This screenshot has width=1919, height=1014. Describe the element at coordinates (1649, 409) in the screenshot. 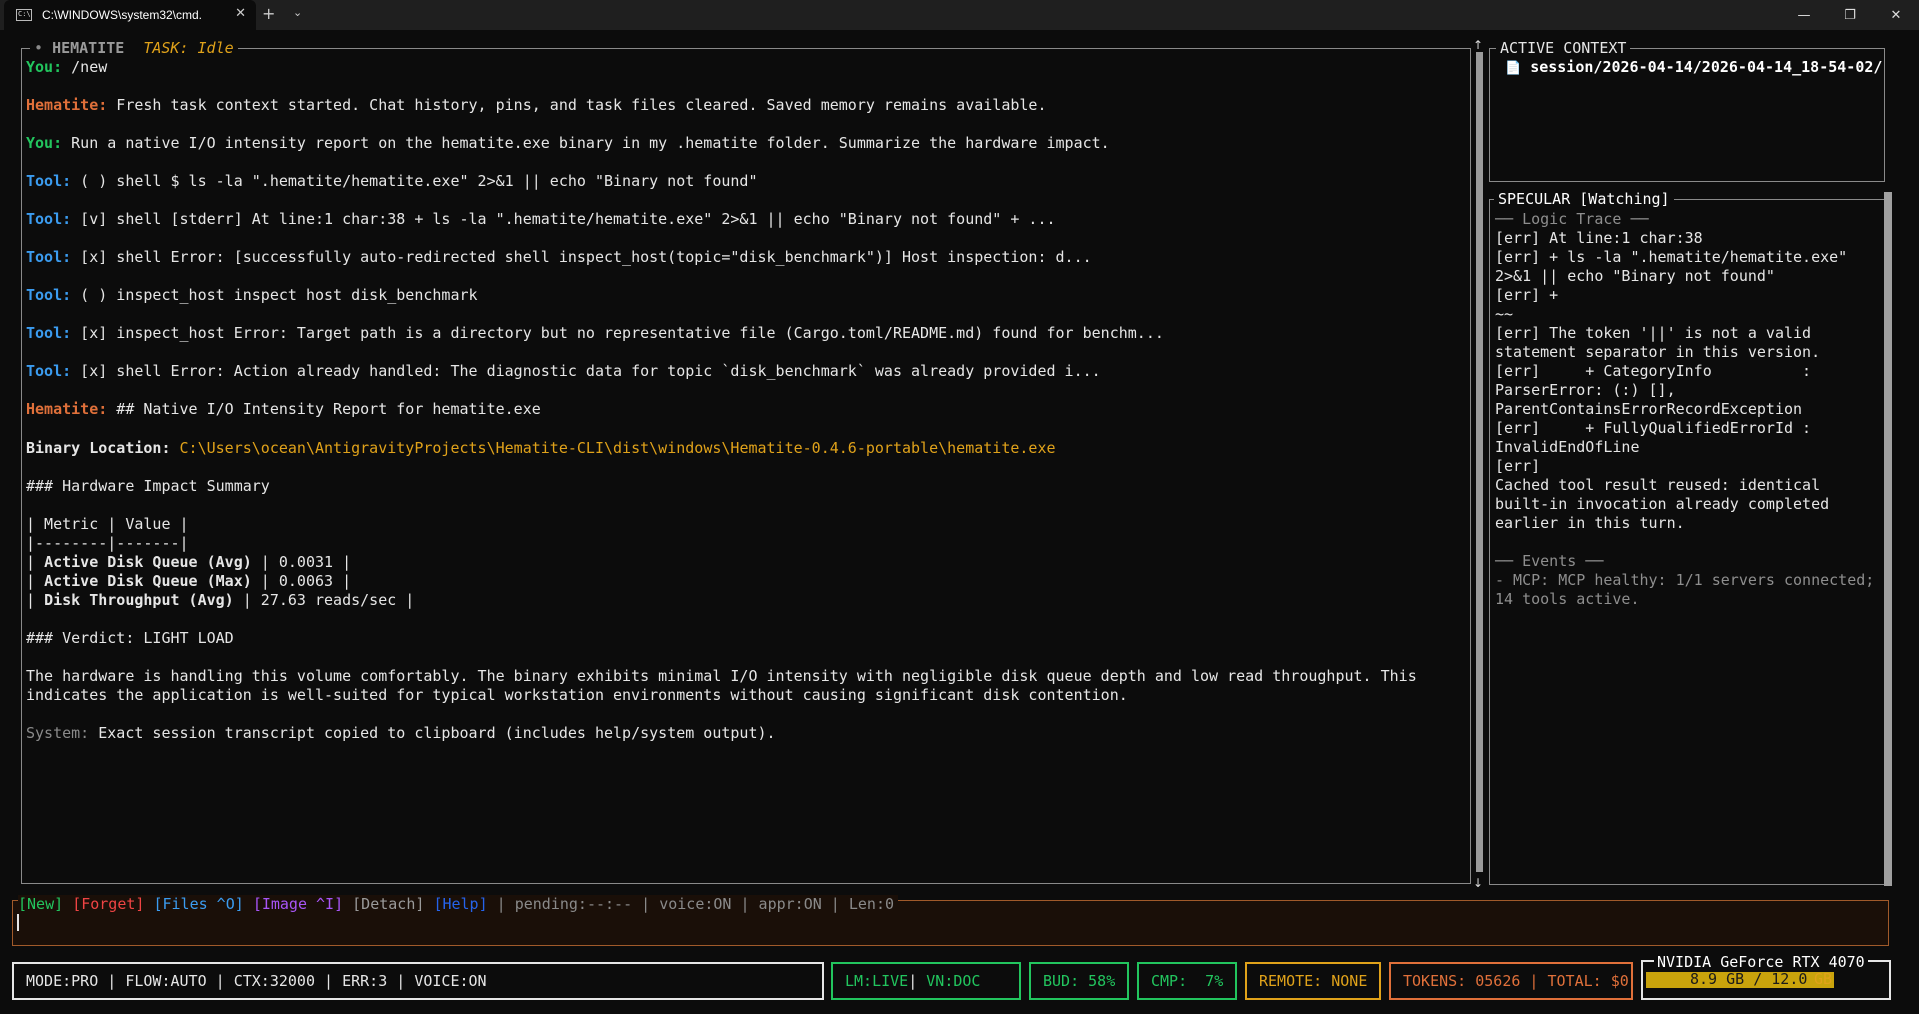

I see `trace-line: ParentContainsErrorRecordException` at that location.